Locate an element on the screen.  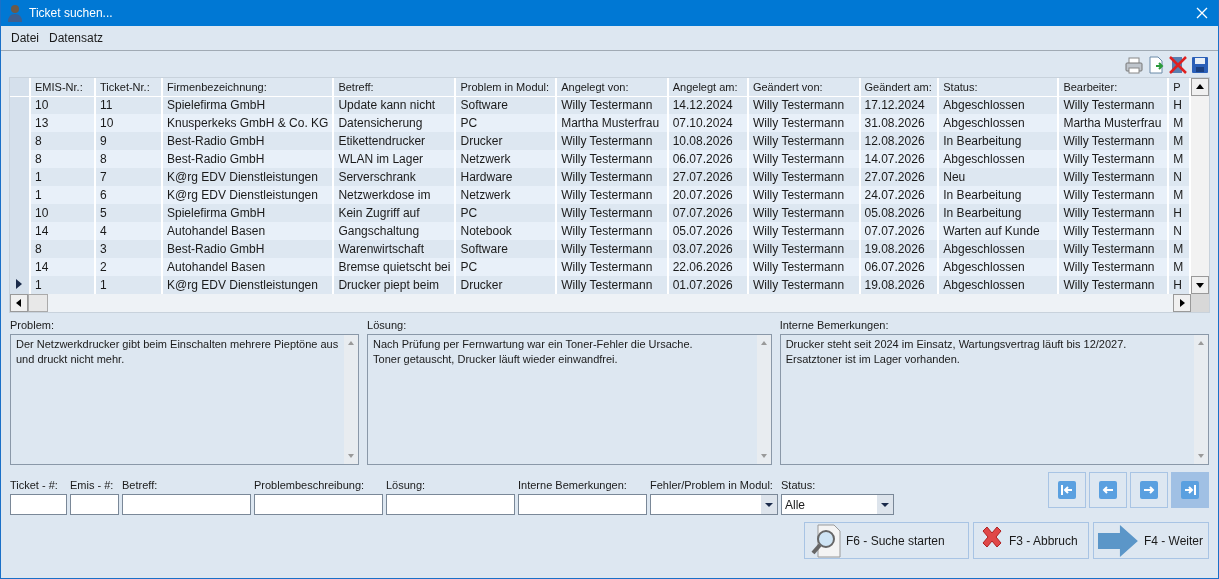
column-header: Bearbeiter: is located at coordinates (1113, 87).